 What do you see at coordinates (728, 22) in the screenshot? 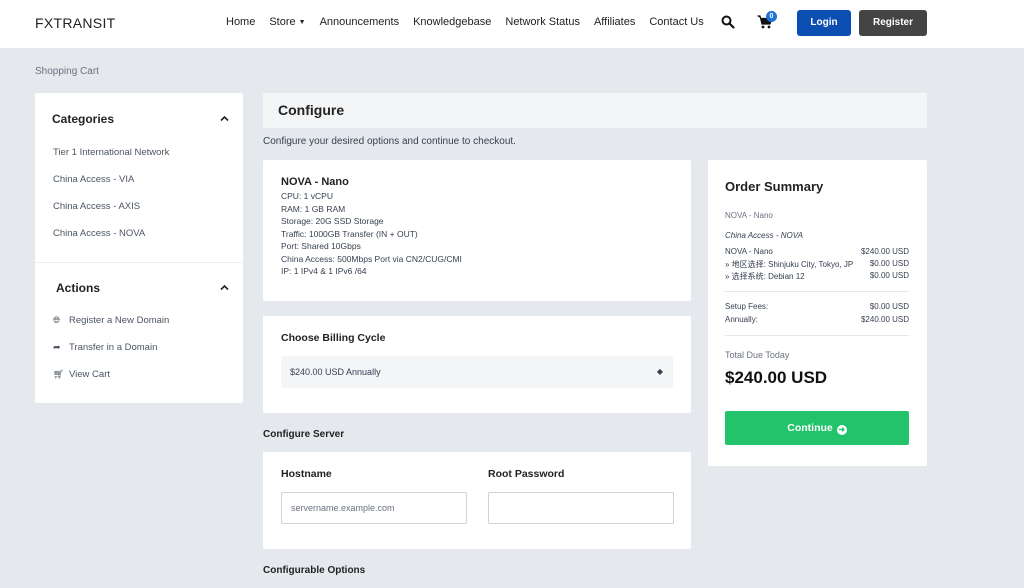
I see `search-icon` at bounding box center [728, 22].